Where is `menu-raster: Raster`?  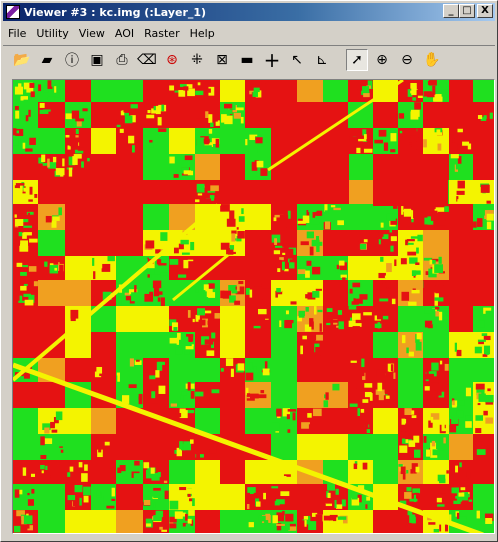
menu-raster: Raster is located at coordinates (161, 33).